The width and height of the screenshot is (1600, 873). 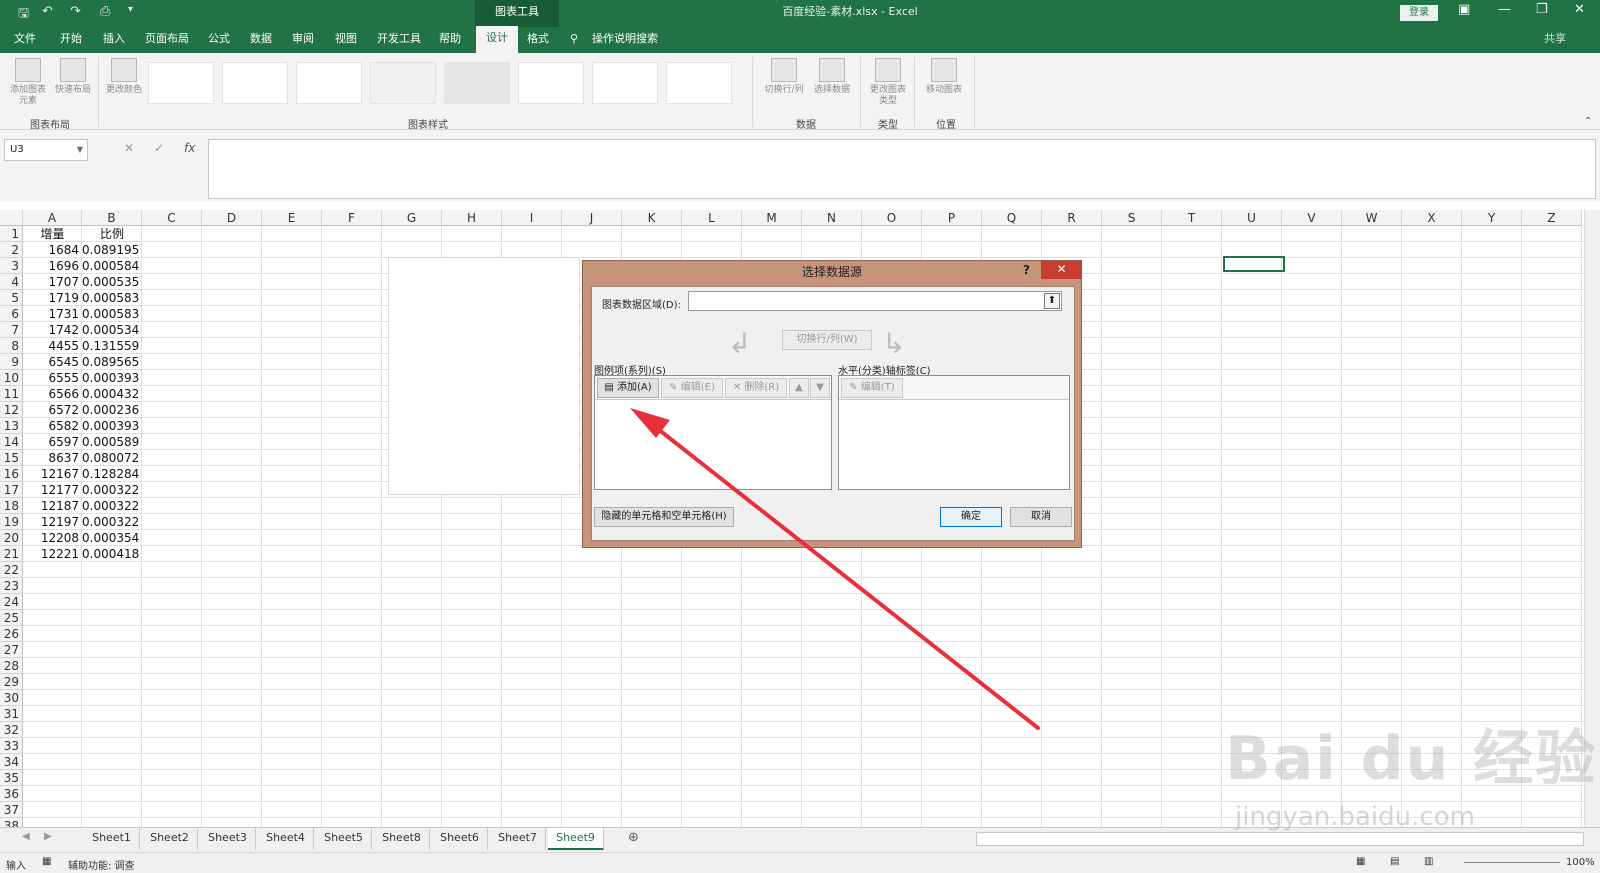 What do you see at coordinates (11, 330) in the screenshot?
I see `row-header: 7` at bounding box center [11, 330].